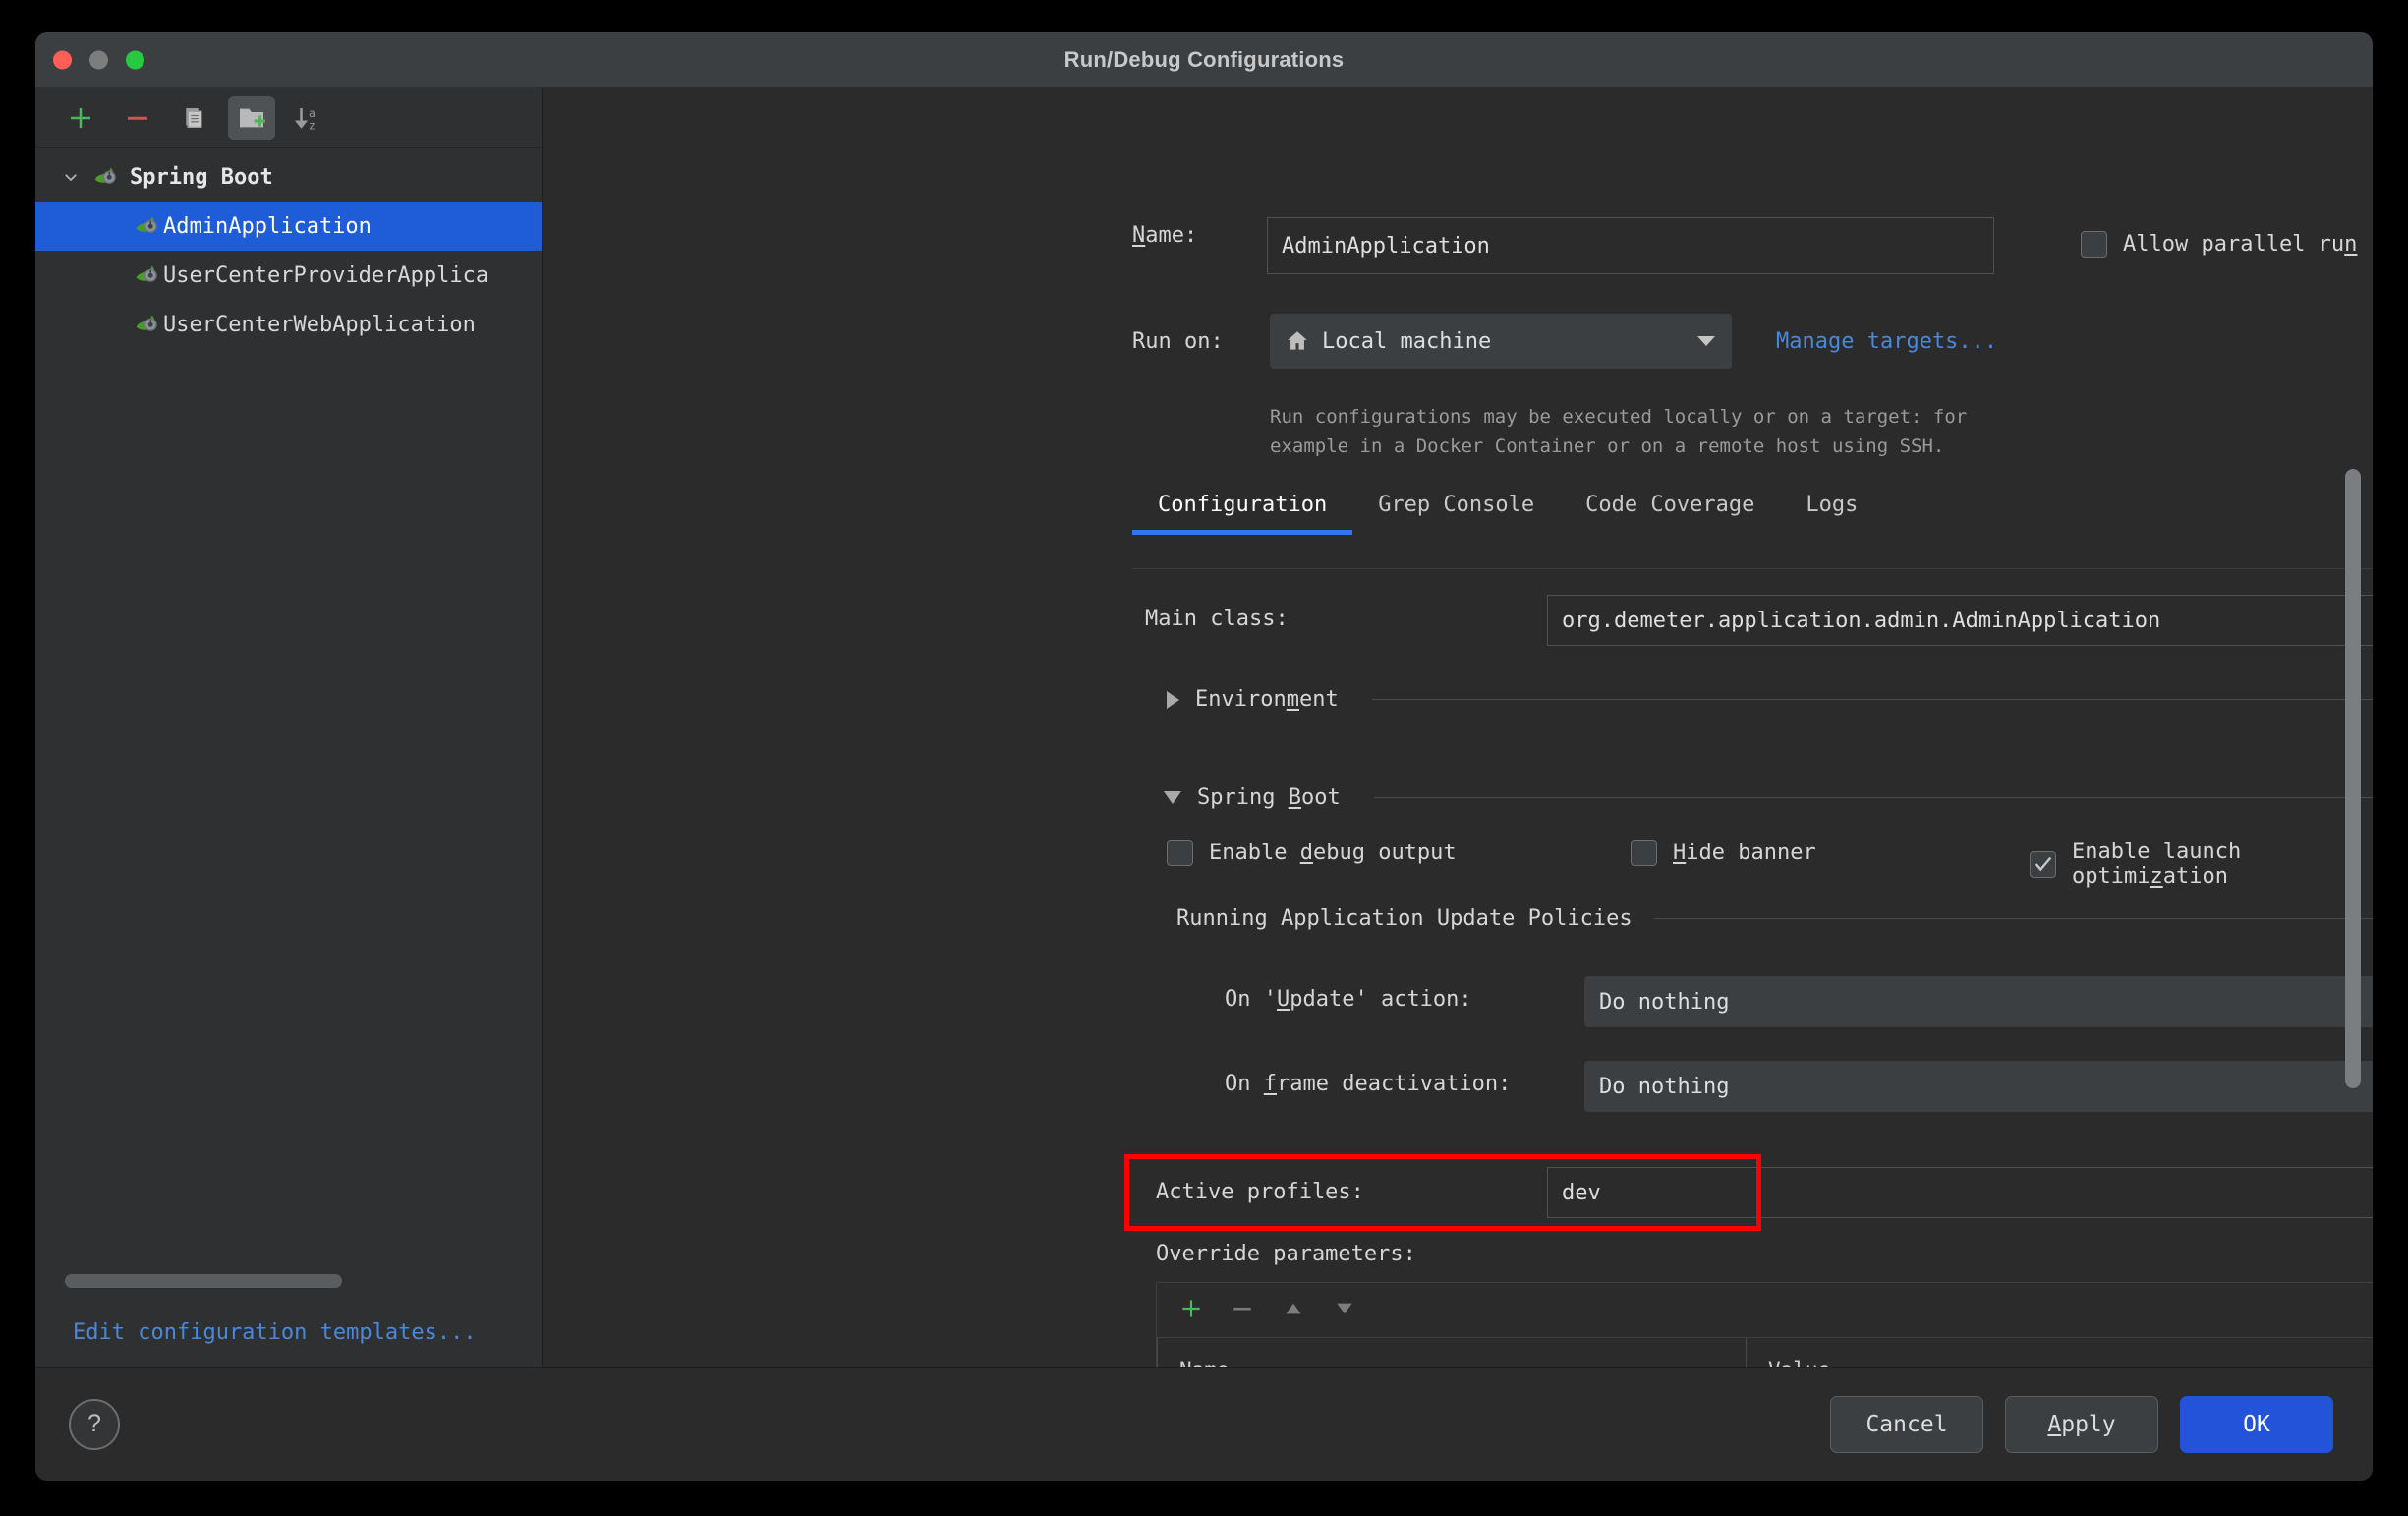 Image resolution: width=2408 pixels, height=1516 pixels. I want to click on sort-az-icon: a z, so click(304, 119).